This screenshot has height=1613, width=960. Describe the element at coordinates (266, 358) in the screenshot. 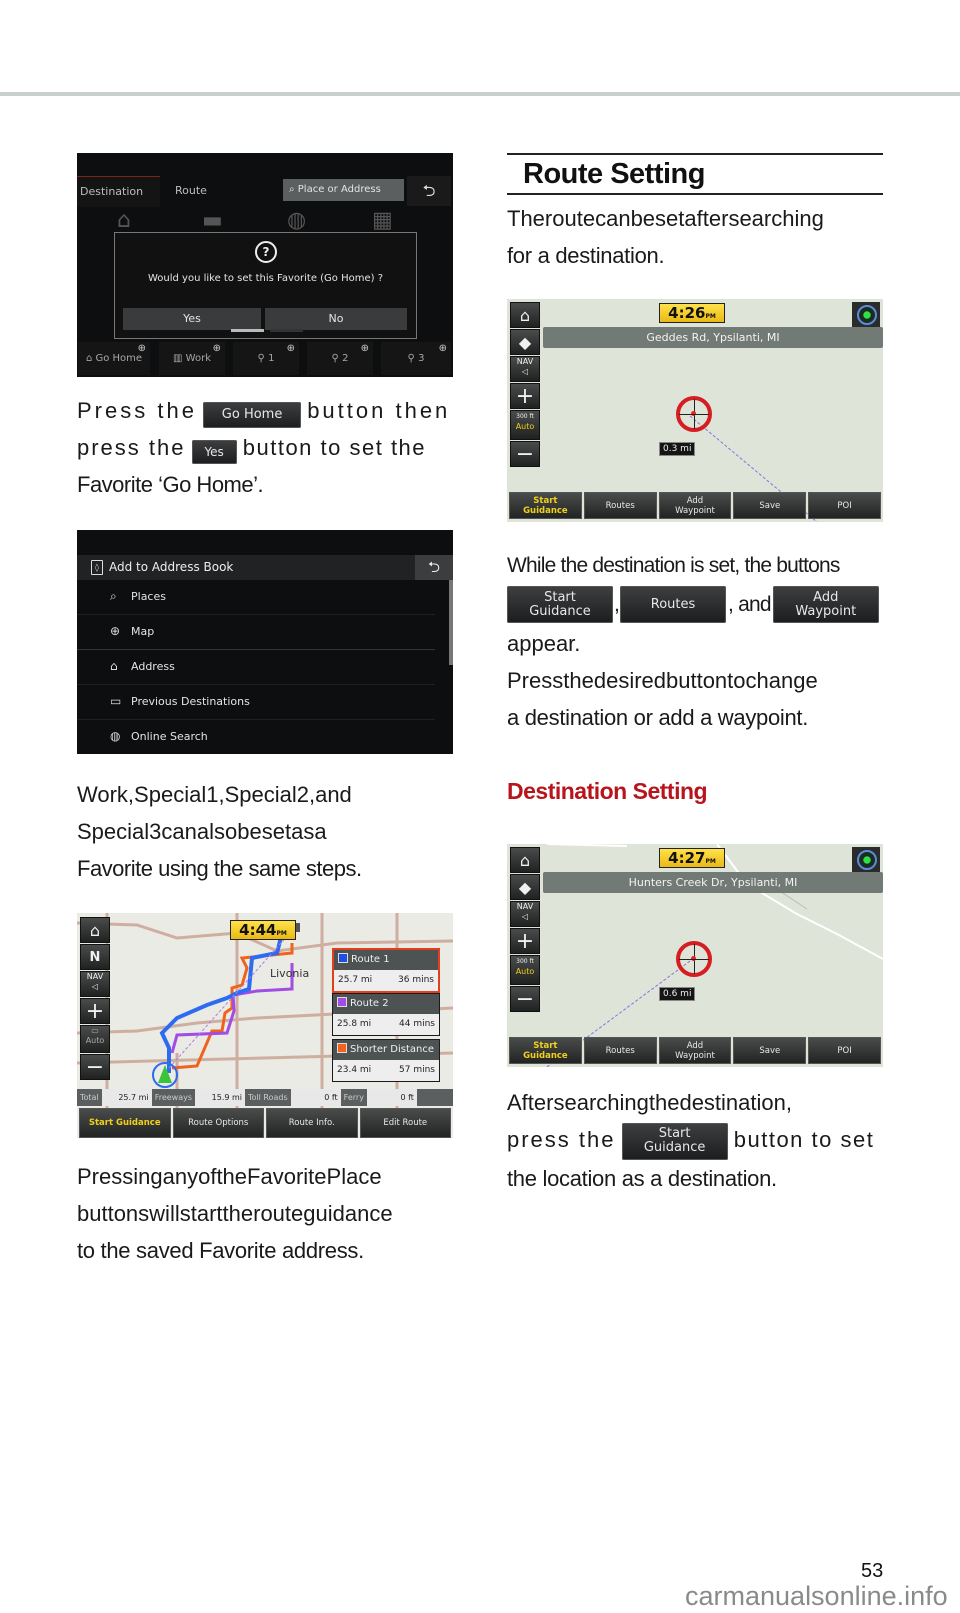

I see `favorite-special-1-button: ⚲ 1 ⊕` at that location.